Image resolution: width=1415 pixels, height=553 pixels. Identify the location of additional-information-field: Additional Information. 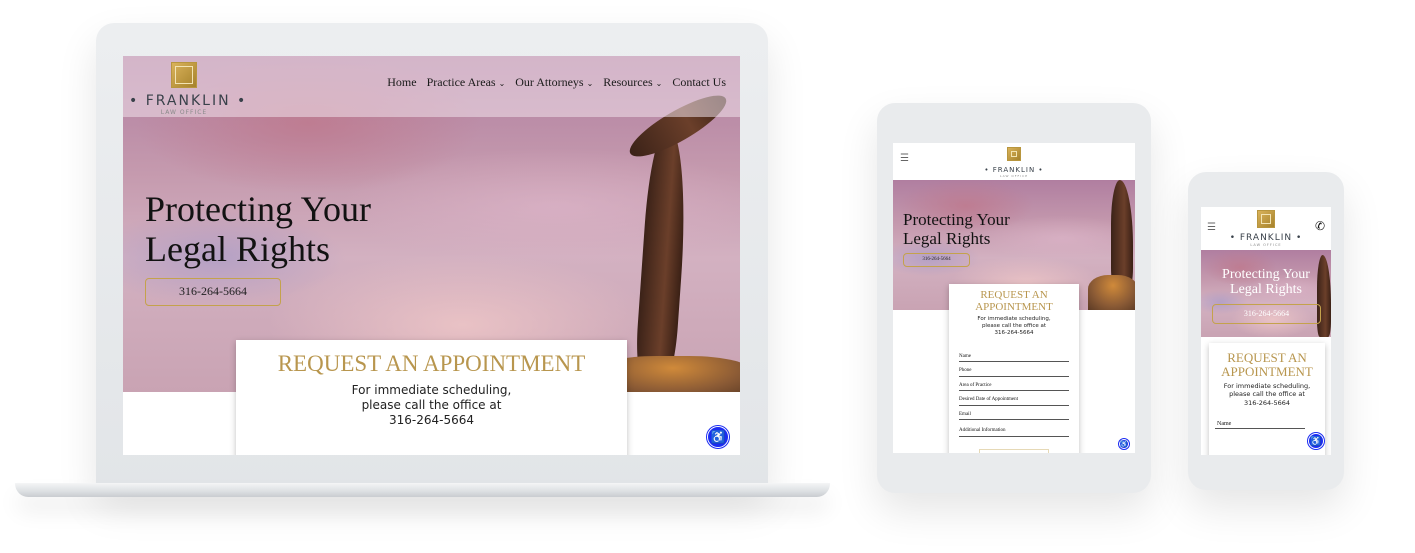
(1014, 429).